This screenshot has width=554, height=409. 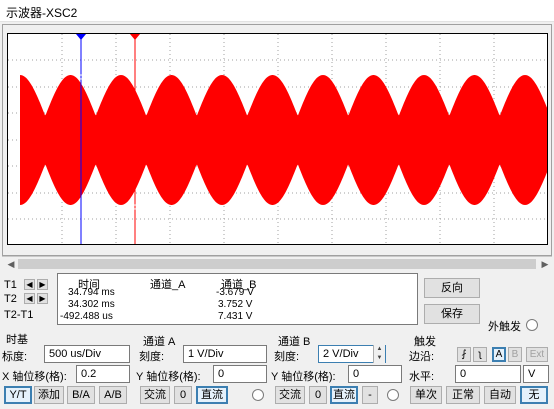 I want to click on channel-b-radio, so click(x=393, y=395).